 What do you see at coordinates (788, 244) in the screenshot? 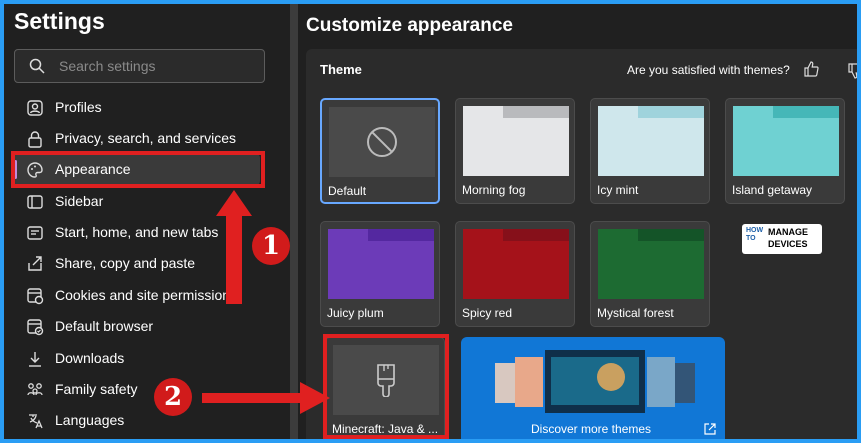
I see `watermark-devices: DEVICES` at bounding box center [788, 244].